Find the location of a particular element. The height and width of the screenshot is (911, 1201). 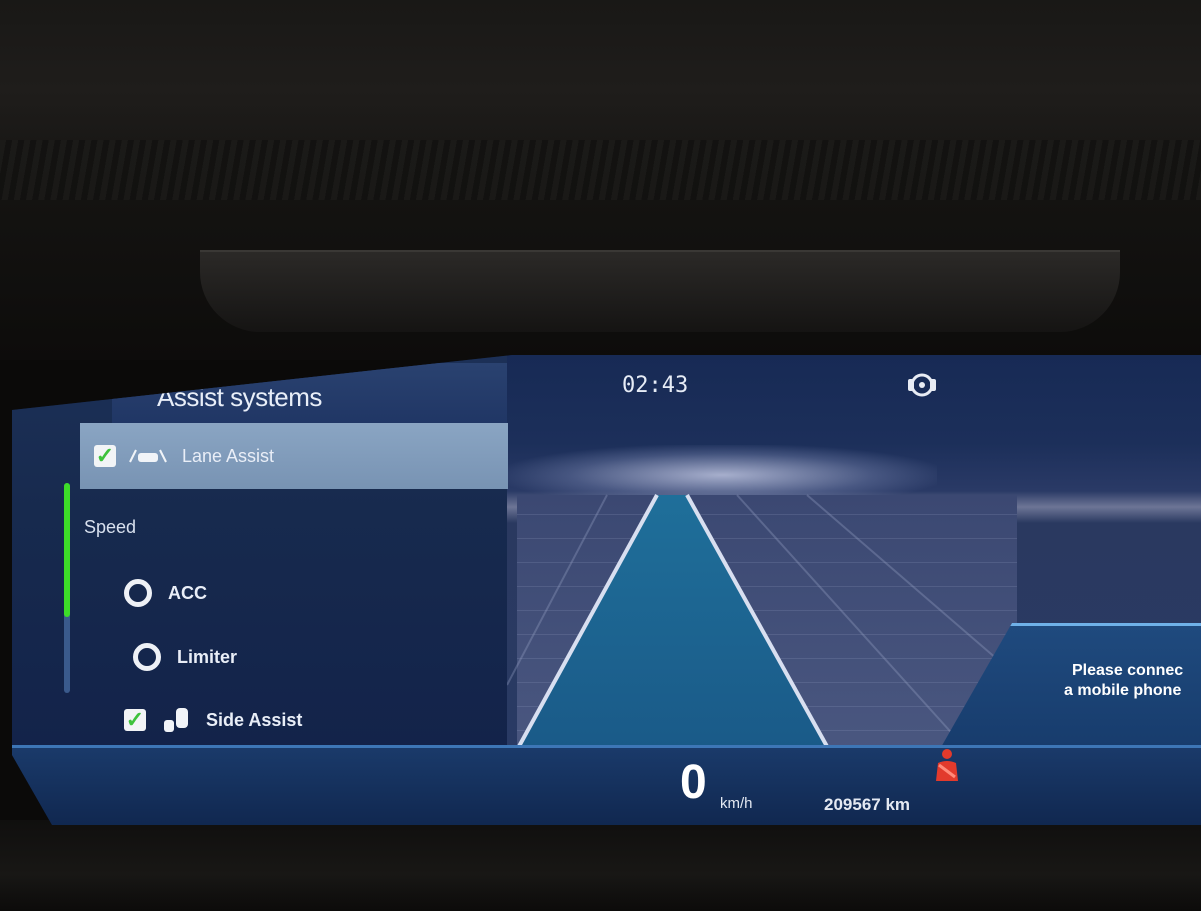

cluster-hood is located at coordinates (660, 291).